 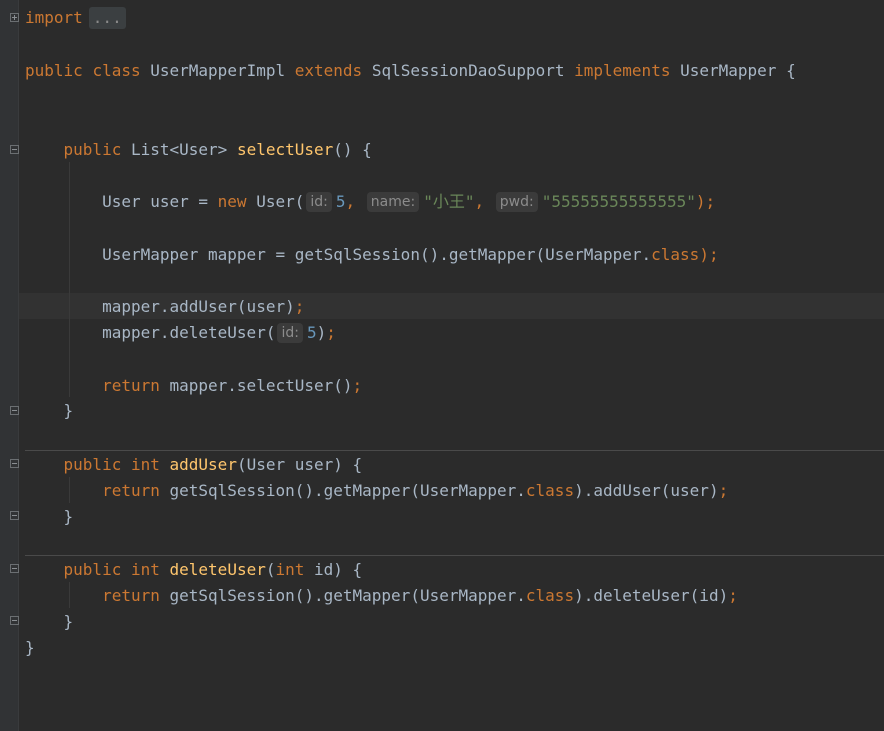 I want to click on editor-gutter, so click(x=9, y=365).